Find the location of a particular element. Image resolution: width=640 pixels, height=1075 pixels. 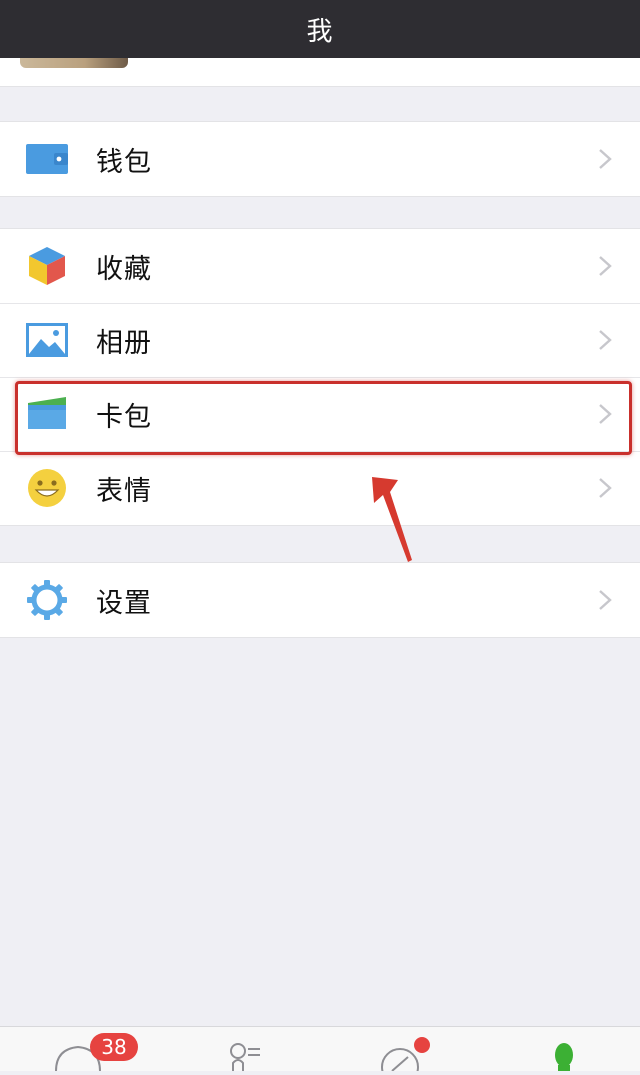

profile-card is located at coordinates (320, 72).